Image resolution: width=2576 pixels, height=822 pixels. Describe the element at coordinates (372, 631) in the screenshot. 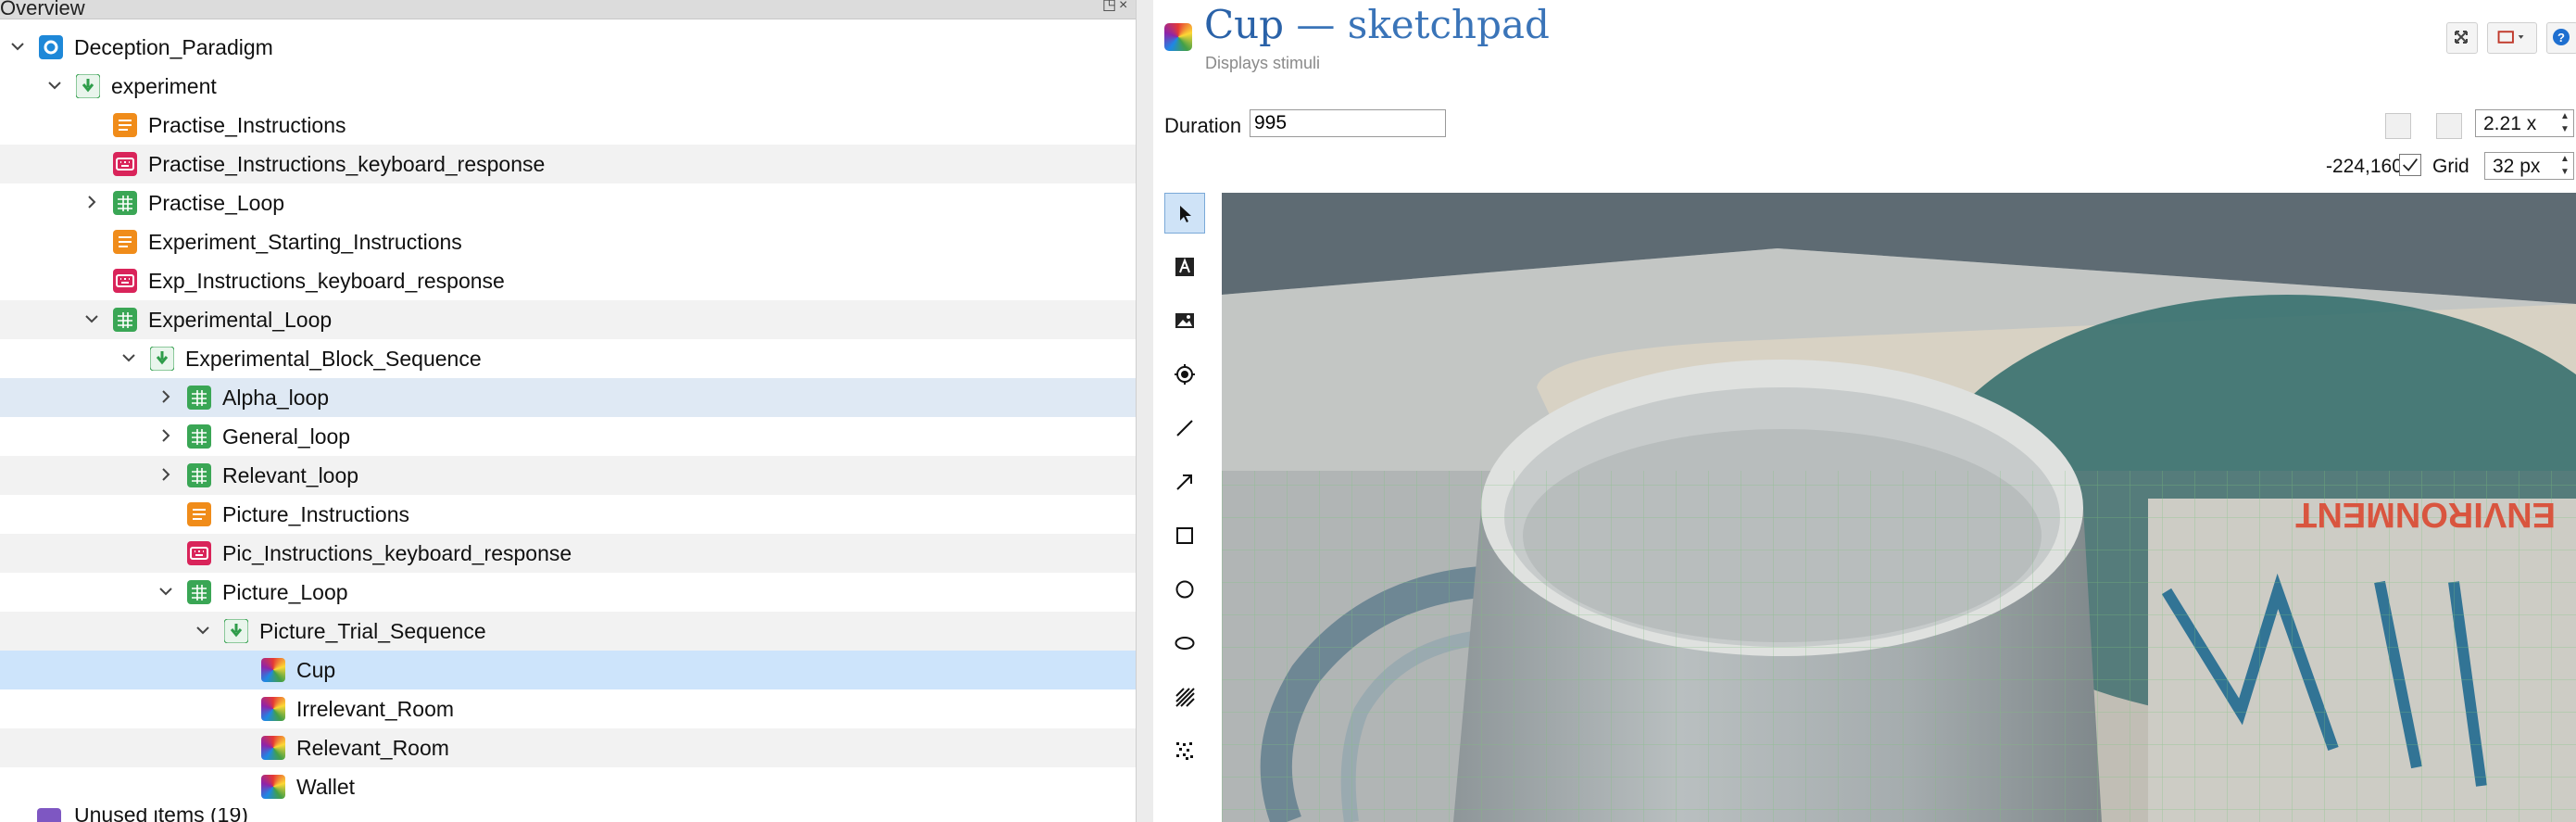

I see `tree-item-label: Picture_Trial_Sequence` at that location.